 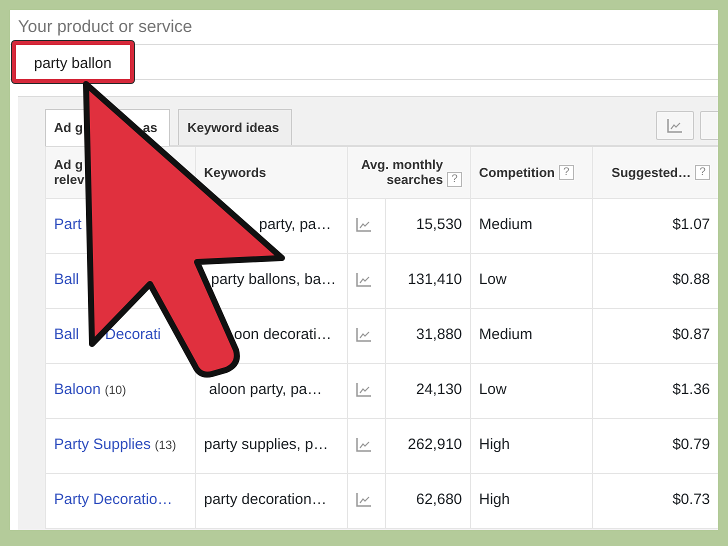 I want to click on keyword-count: (13), so click(x=165, y=445).